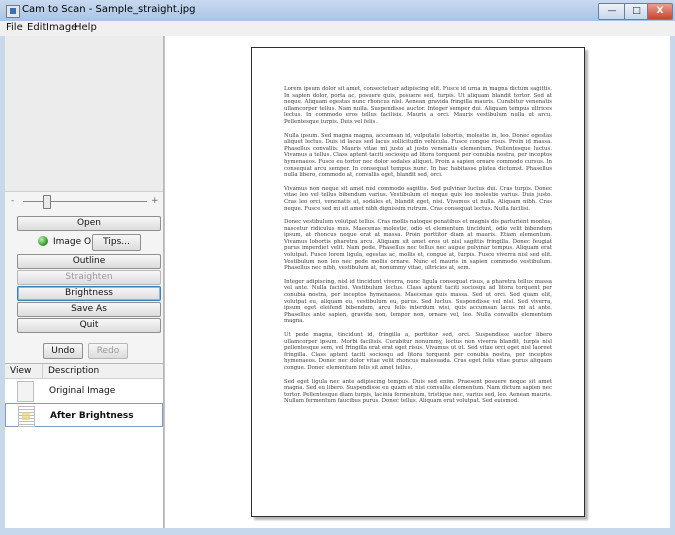 This screenshot has height=535, width=675. I want to click on status-ok-icon, so click(43, 241).